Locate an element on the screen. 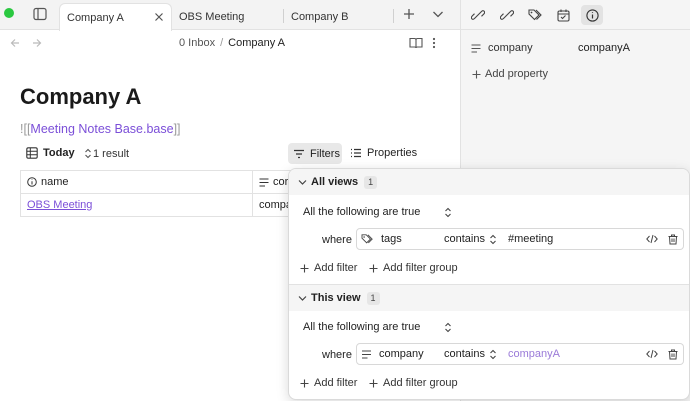  table-cell-name: OBS Meeting is located at coordinates (136, 205).